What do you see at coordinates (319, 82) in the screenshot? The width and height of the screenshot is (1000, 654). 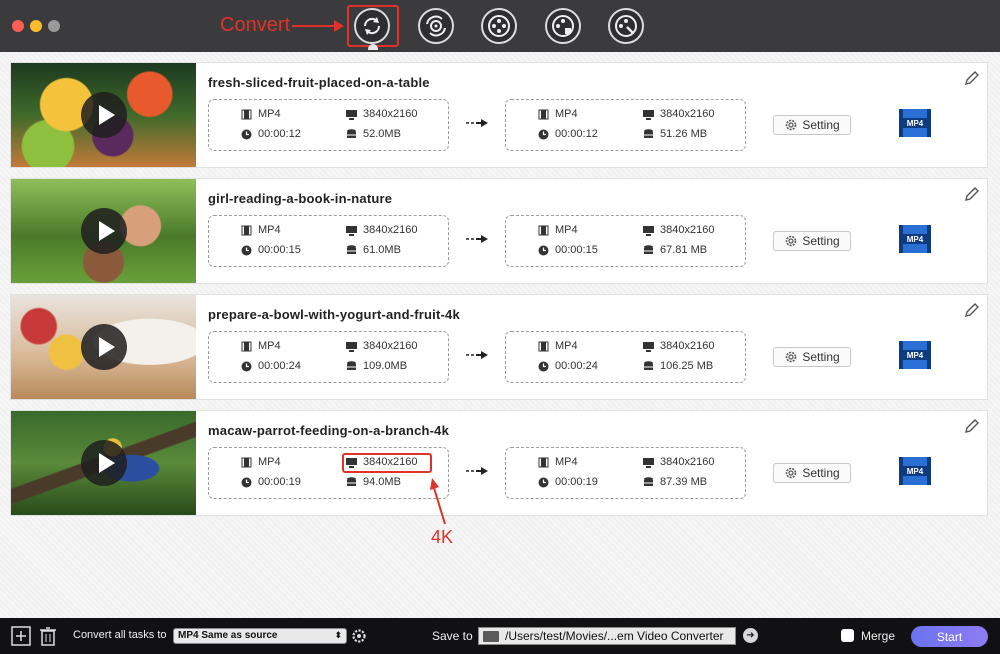 I see `file-name: fresh-sliced-fruit-placed-on-a-table` at bounding box center [319, 82].